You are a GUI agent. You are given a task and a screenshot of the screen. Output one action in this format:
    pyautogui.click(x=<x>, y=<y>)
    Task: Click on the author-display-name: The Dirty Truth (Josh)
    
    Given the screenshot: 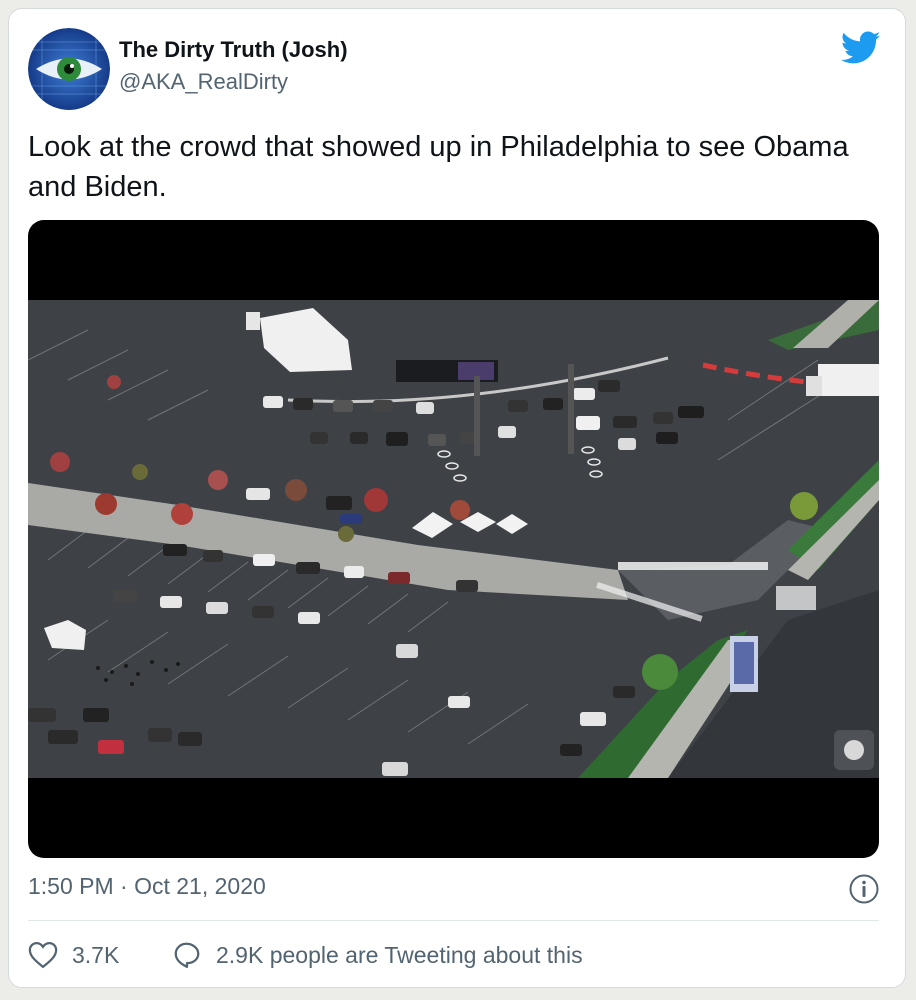 What is the action you would take?
    pyautogui.click(x=233, y=50)
    